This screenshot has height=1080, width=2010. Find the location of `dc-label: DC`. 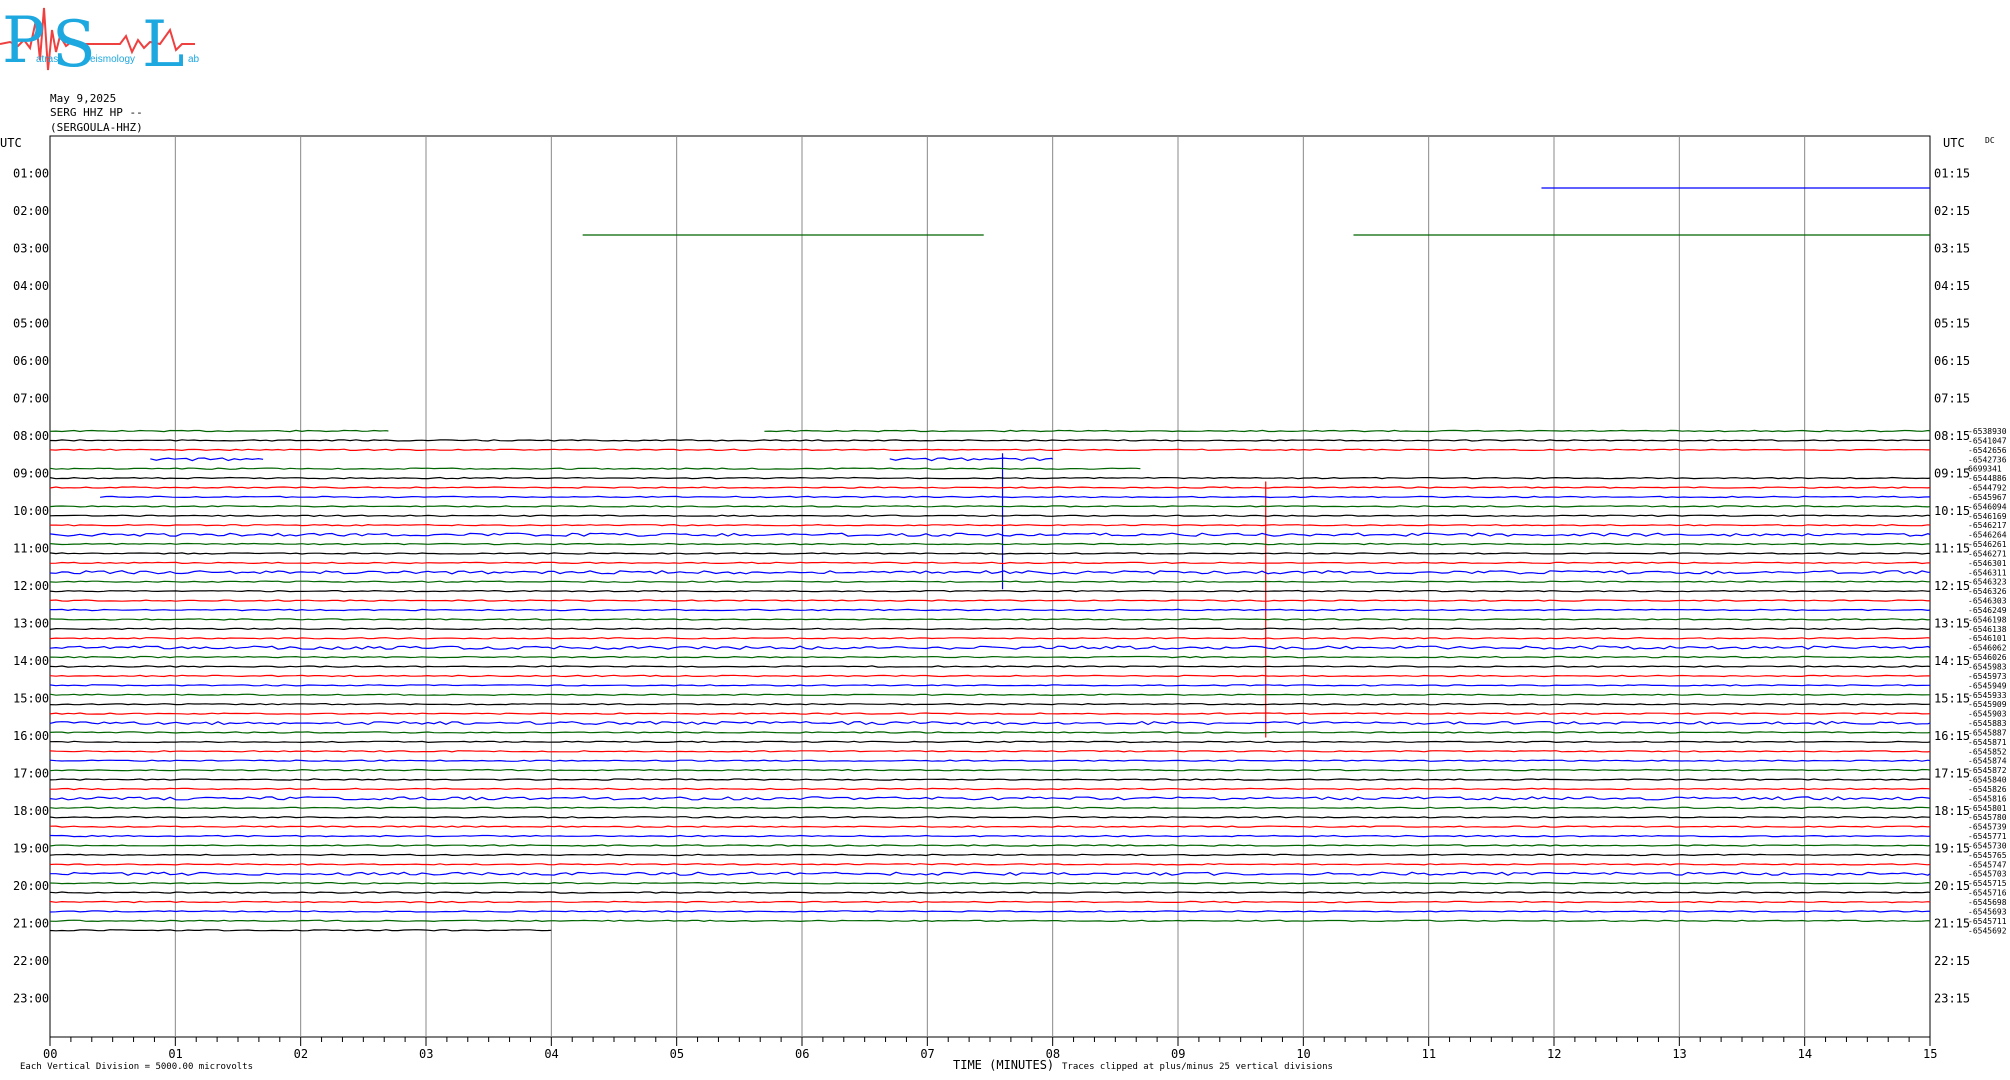

dc-label: DC is located at coordinates (1990, 140).